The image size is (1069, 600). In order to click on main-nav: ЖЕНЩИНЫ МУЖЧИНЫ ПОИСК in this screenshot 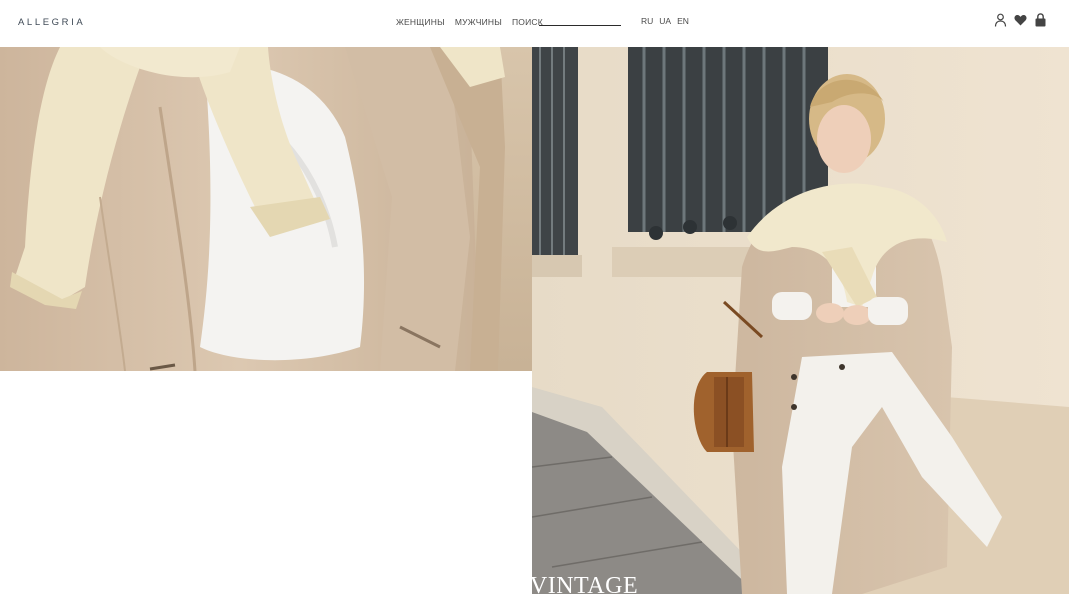, I will do `click(469, 22)`.